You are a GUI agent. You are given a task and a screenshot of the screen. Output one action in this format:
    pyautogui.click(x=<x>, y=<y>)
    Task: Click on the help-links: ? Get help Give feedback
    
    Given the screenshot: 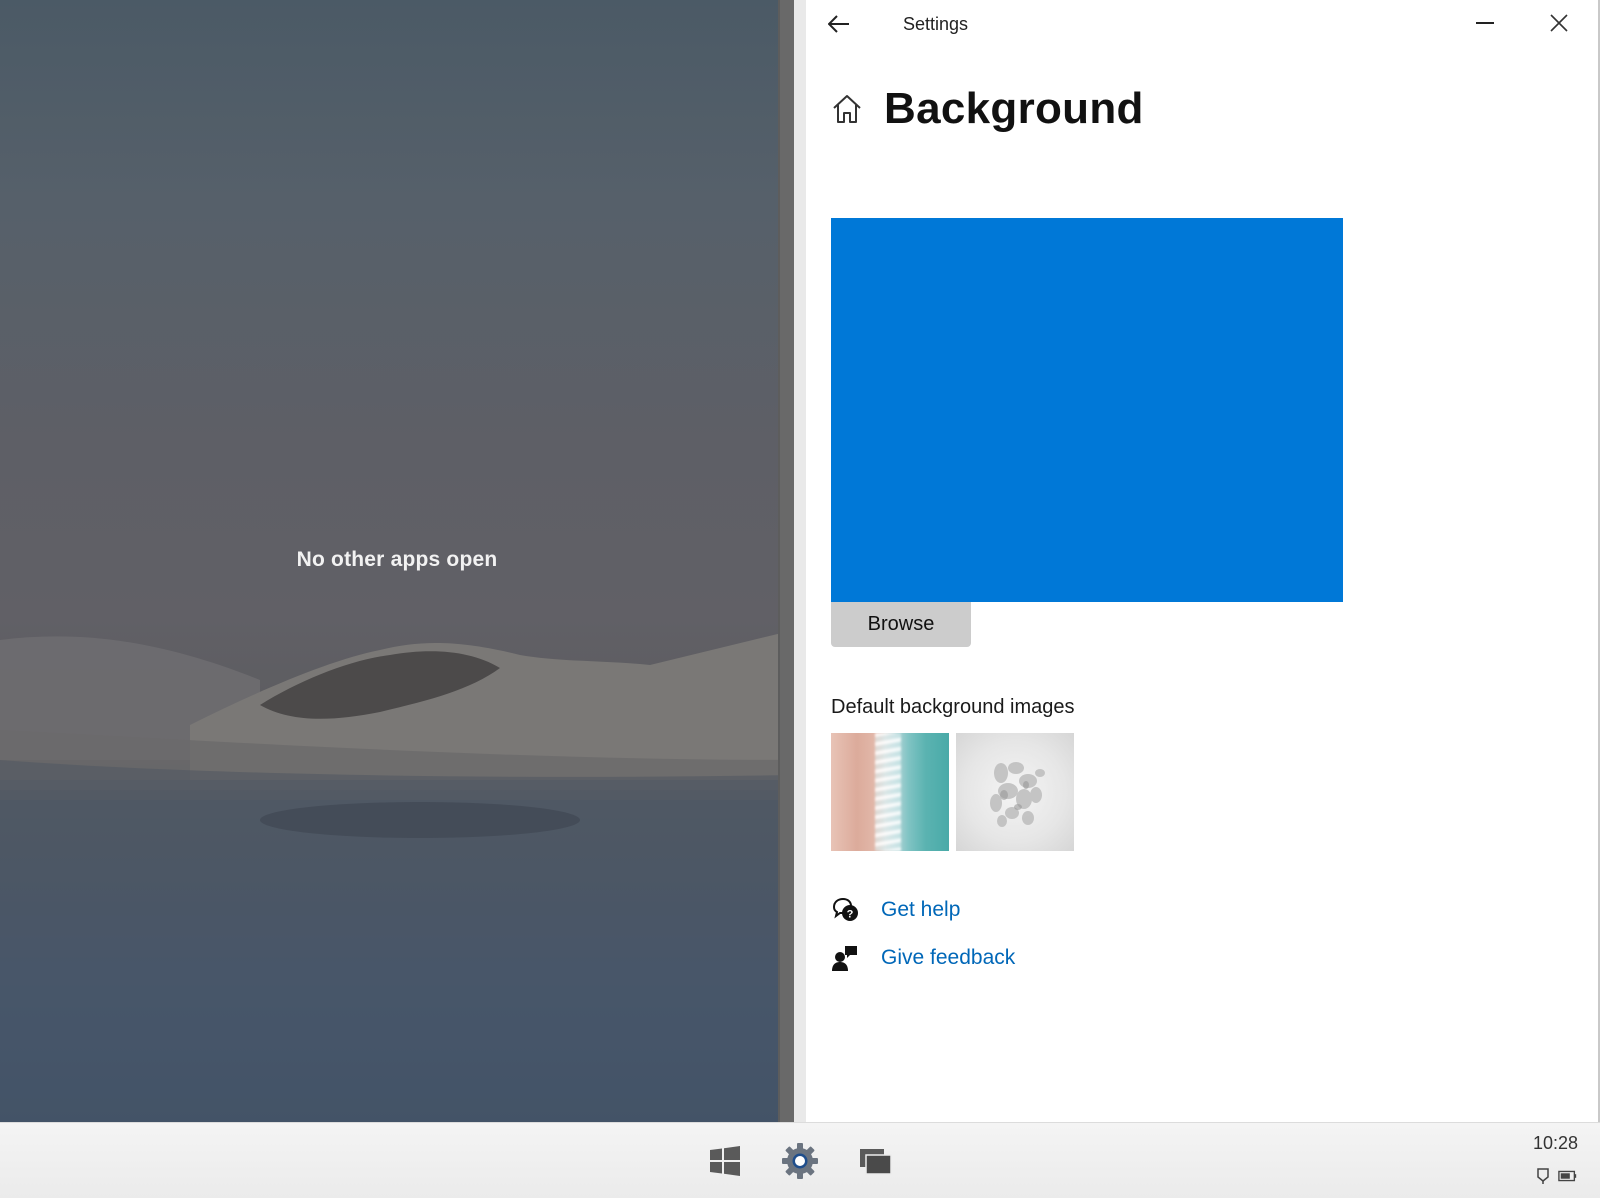 What is the action you would take?
    pyautogui.click(x=923, y=934)
    